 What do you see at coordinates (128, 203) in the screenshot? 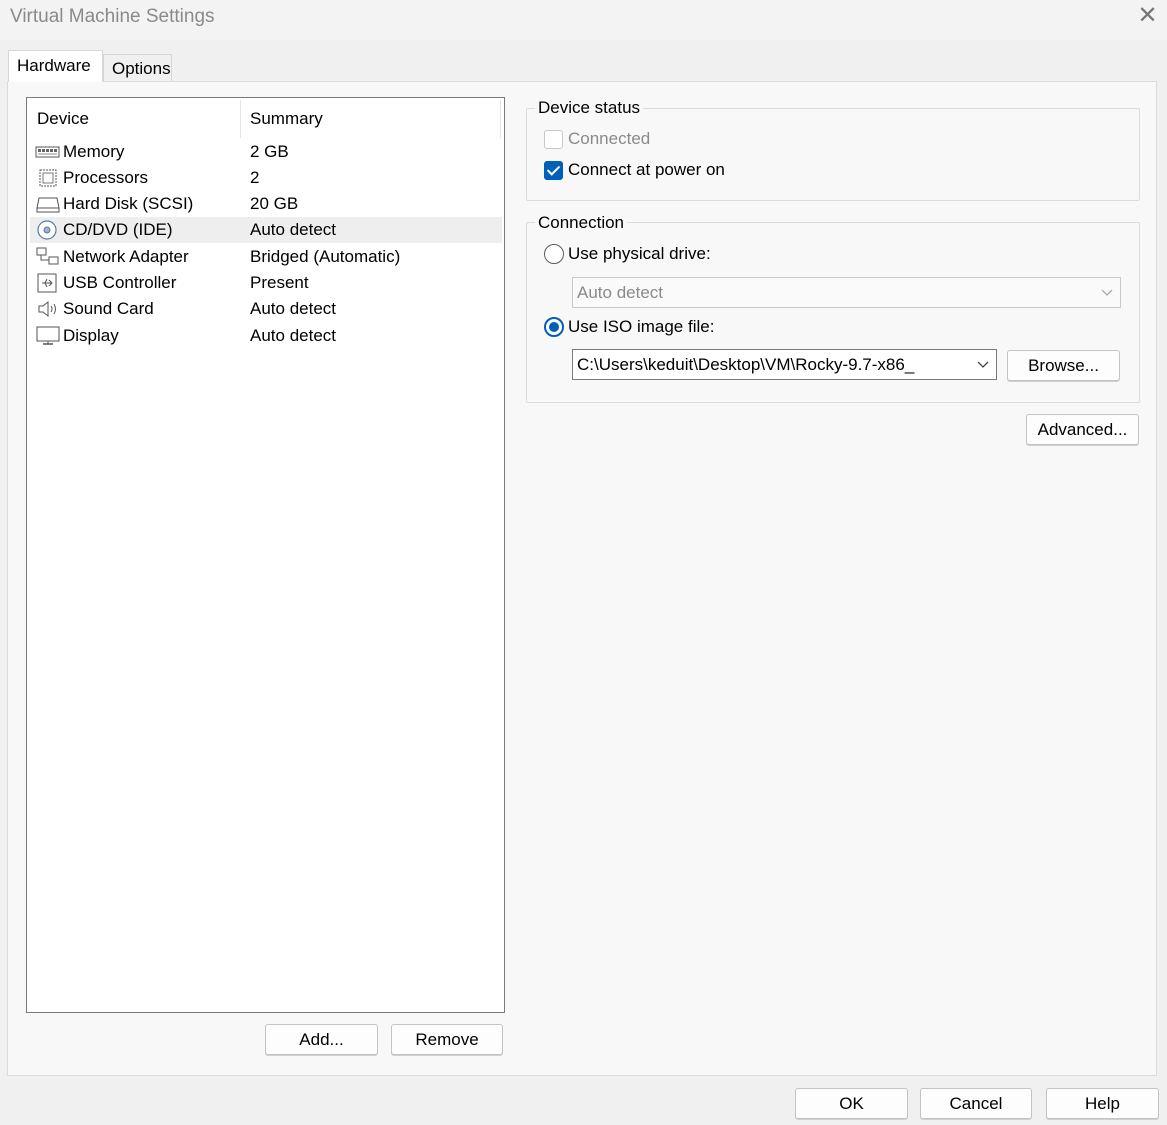
I see `device-name: Hard Disk (SCSI)` at bounding box center [128, 203].